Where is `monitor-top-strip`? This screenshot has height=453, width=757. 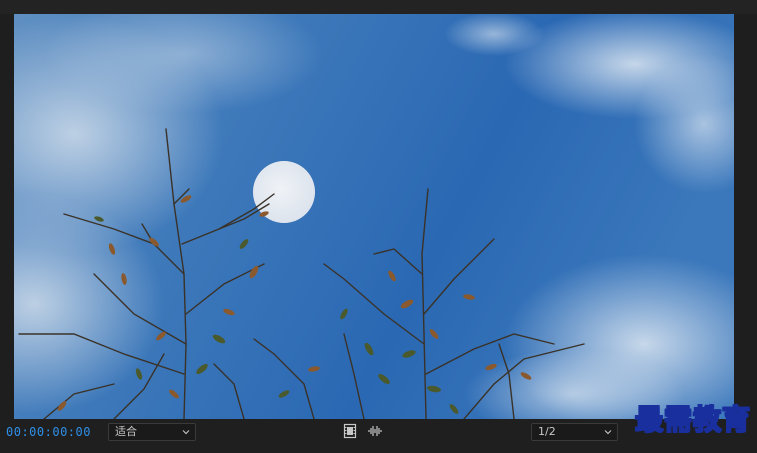 monitor-top-strip is located at coordinates (378, 7).